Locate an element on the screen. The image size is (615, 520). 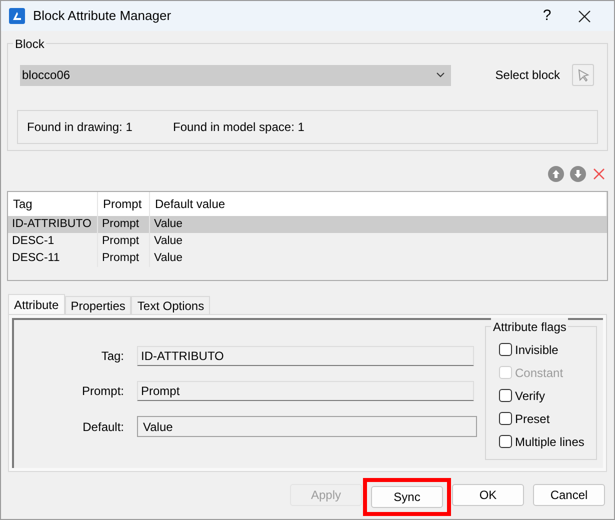
readonly-field: Prompt is located at coordinates (305, 391).